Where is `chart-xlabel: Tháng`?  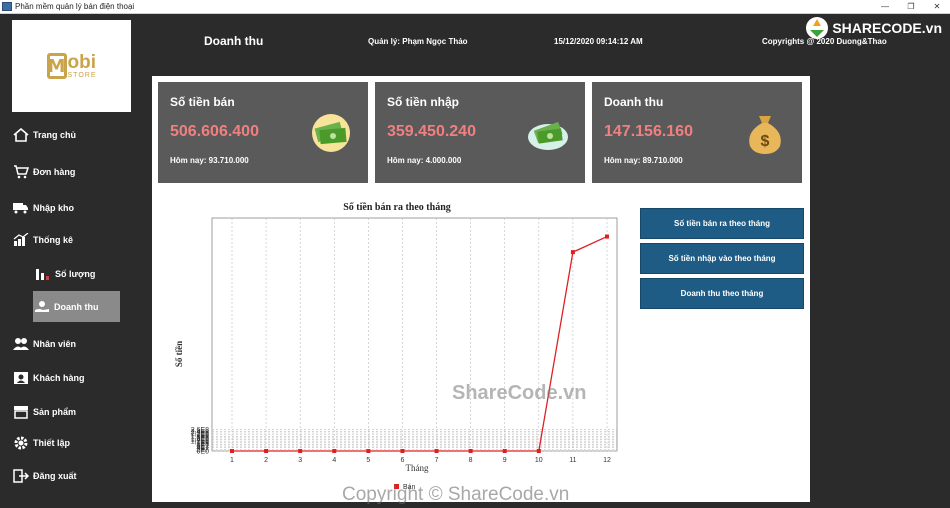
chart-xlabel: Tháng is located at coordinates (417, 468).